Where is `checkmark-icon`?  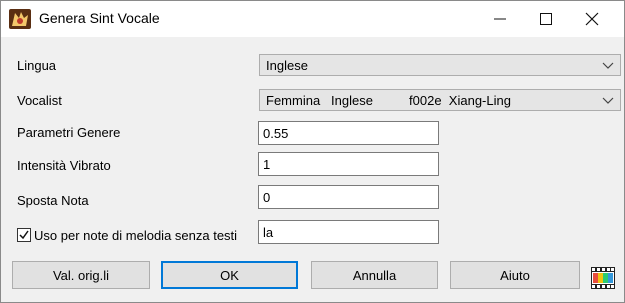
checkmark-icon is located at coordinates (24, 235).